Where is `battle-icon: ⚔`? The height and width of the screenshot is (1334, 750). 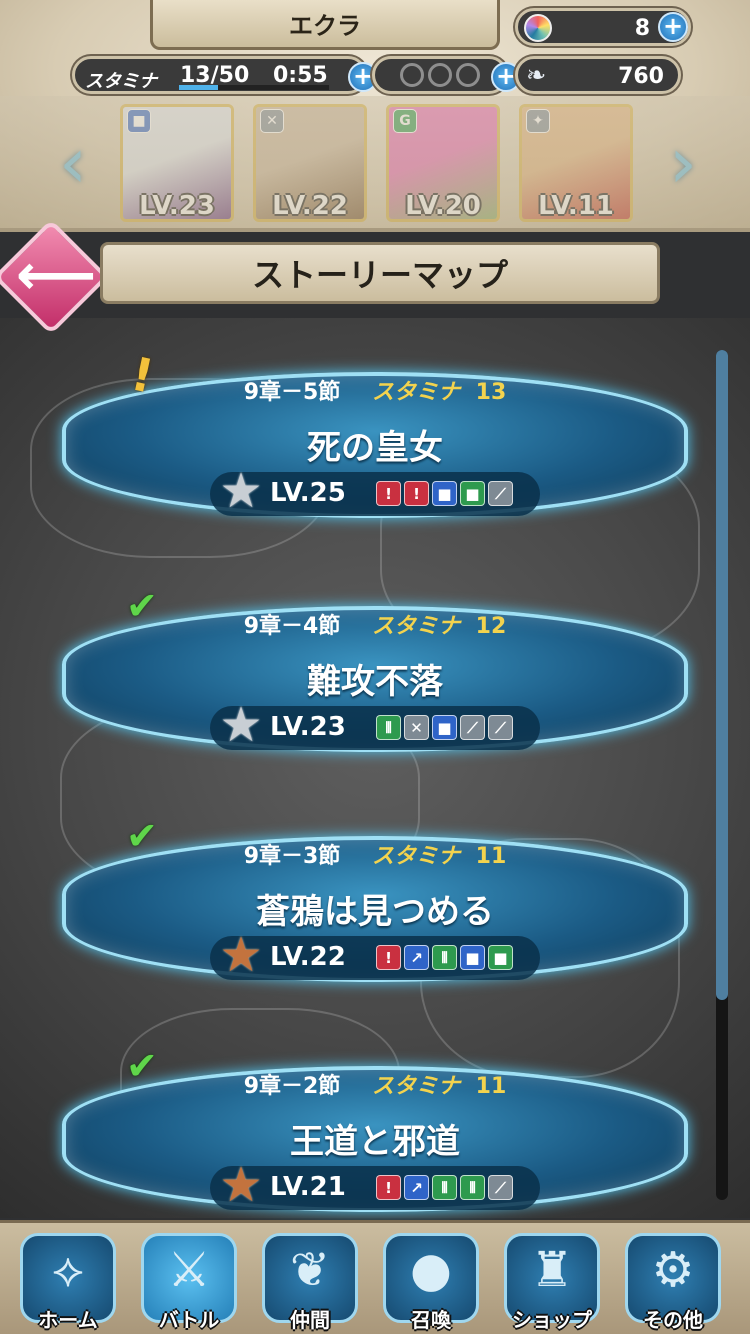
battle-icon: ⚔ is located at coordinates (189, 1270).